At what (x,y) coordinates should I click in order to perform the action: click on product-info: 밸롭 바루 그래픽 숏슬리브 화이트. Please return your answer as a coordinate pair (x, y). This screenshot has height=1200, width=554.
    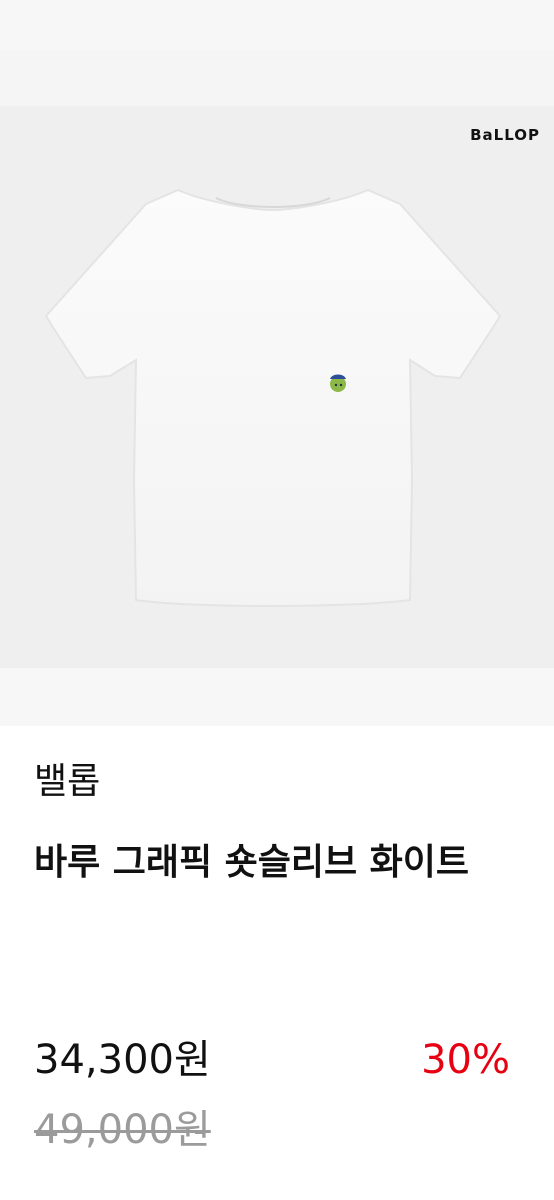
    Looking at the image, I should click on (277, 826).